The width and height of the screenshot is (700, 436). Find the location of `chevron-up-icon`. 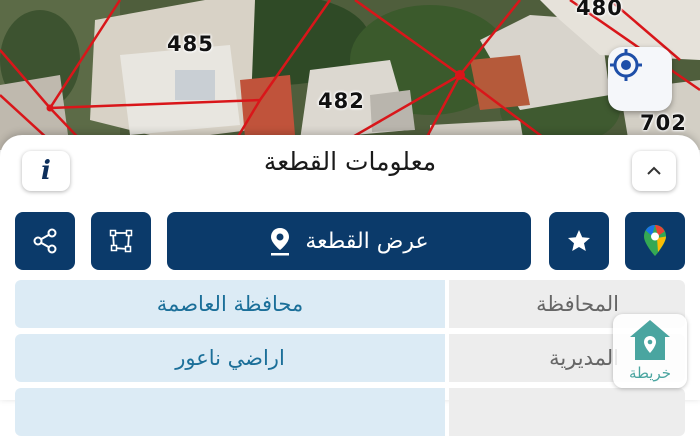

chevron-up-icon is located at coordinates (654, 170).